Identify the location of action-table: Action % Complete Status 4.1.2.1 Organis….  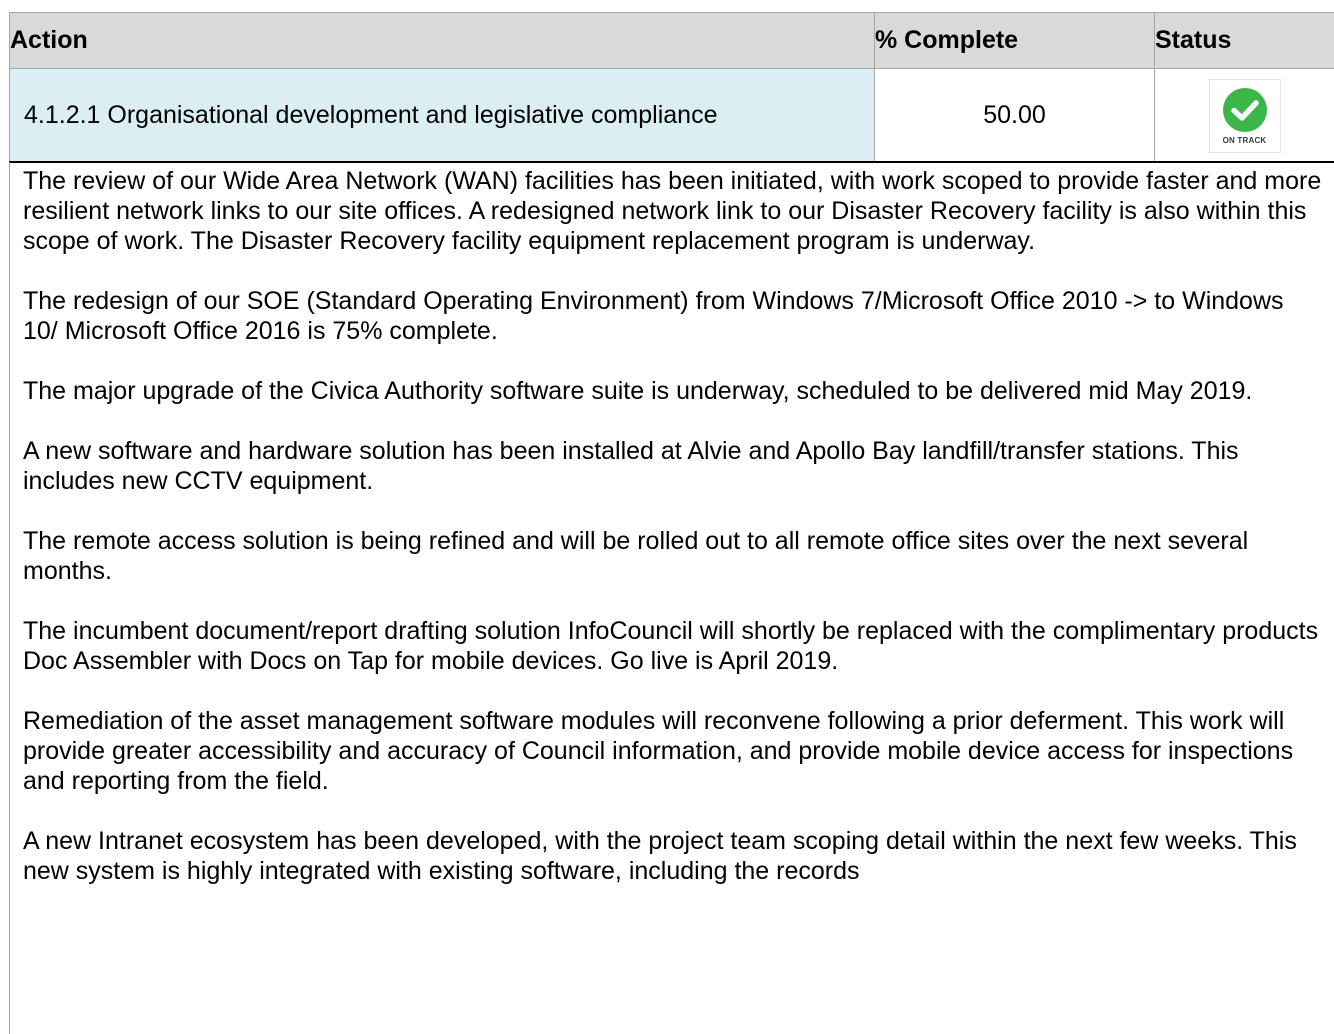
(671, 87).